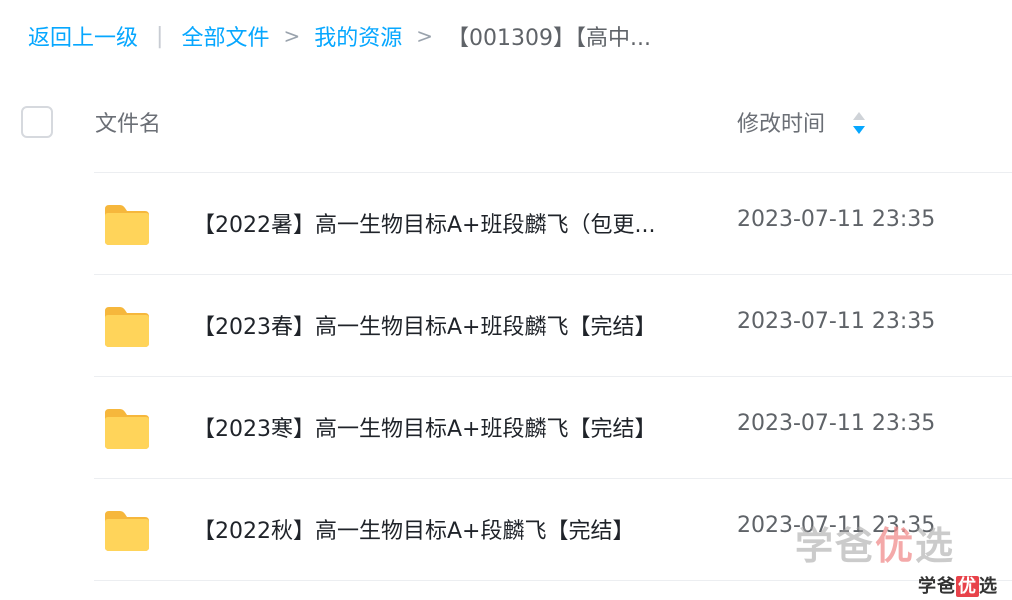 This screenshot has width=1012, height=600. Describe the element at coordinates (225, 36) in the screenshot. I see `breadcrumb-all-files: 全部文件` at that location.